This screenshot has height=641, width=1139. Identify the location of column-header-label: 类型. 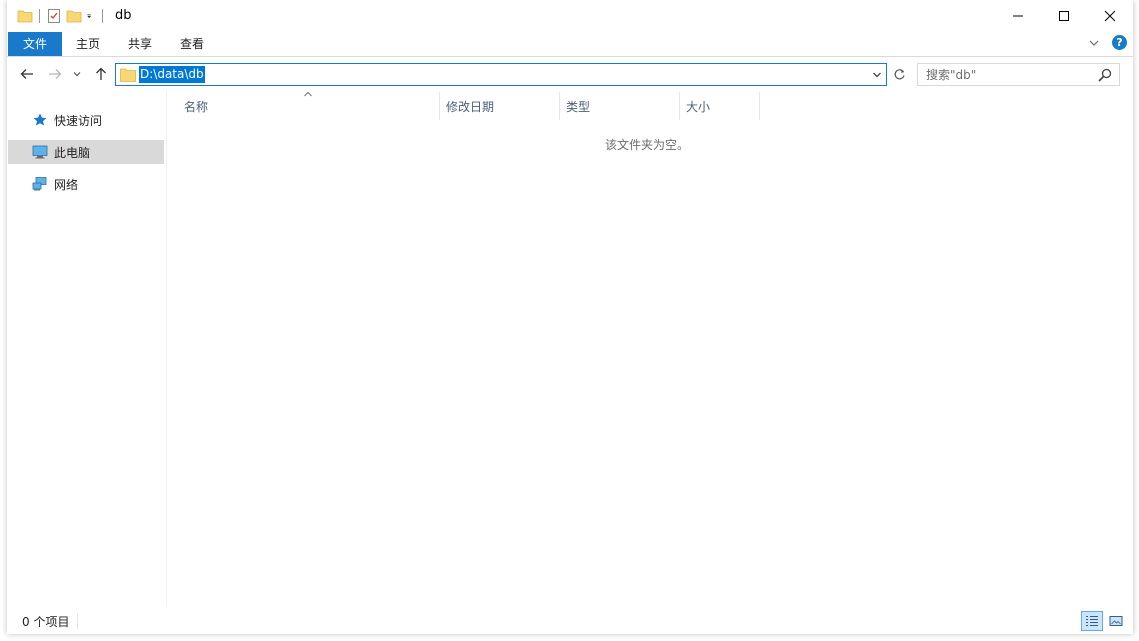
(578, 106).